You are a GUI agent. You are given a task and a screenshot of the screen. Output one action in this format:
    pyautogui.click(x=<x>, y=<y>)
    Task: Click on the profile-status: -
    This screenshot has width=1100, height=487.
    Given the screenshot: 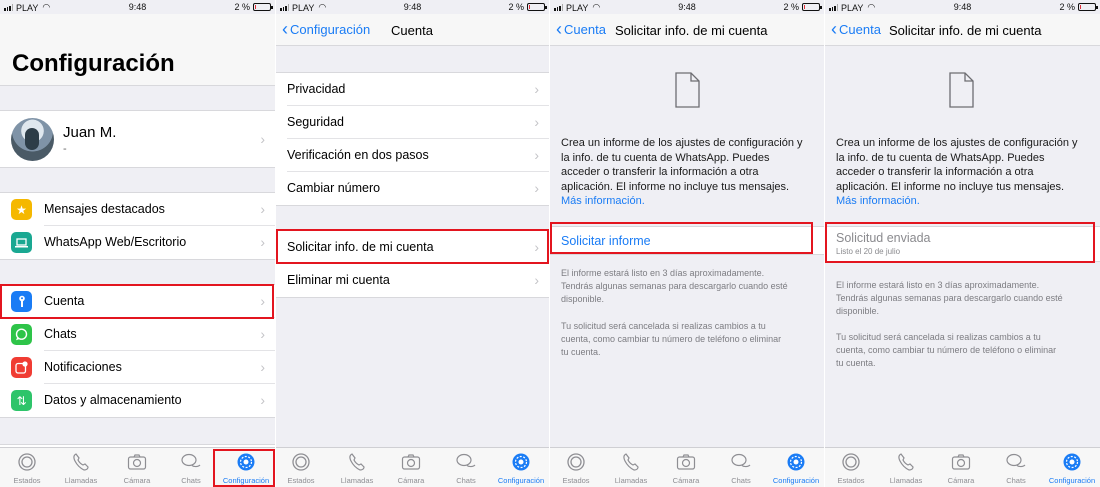 What is the action you would take?
    pyautogui.click(x=65, y=149)
    